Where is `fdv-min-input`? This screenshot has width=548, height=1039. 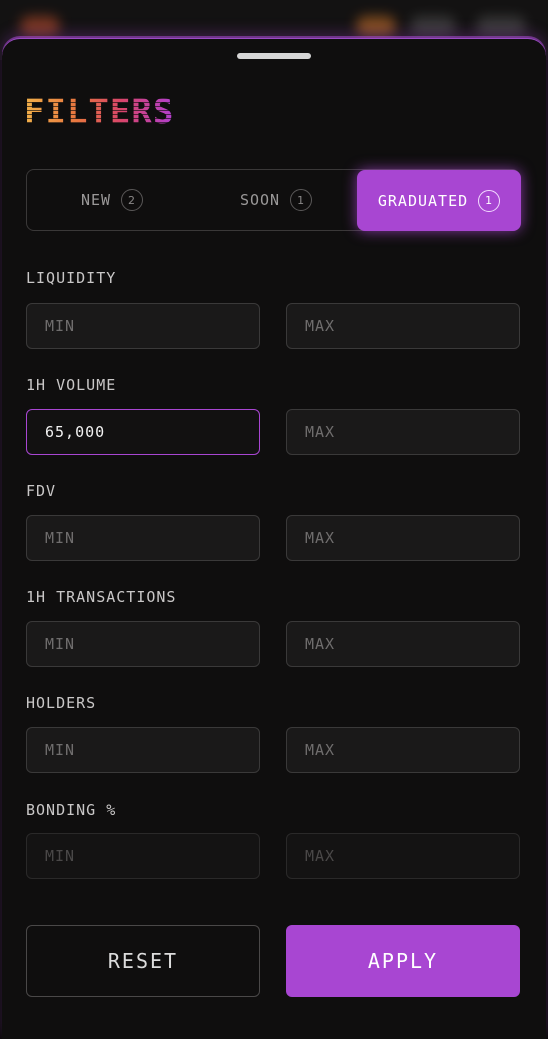
fdv-min-input is located at coordinates (143, 538).